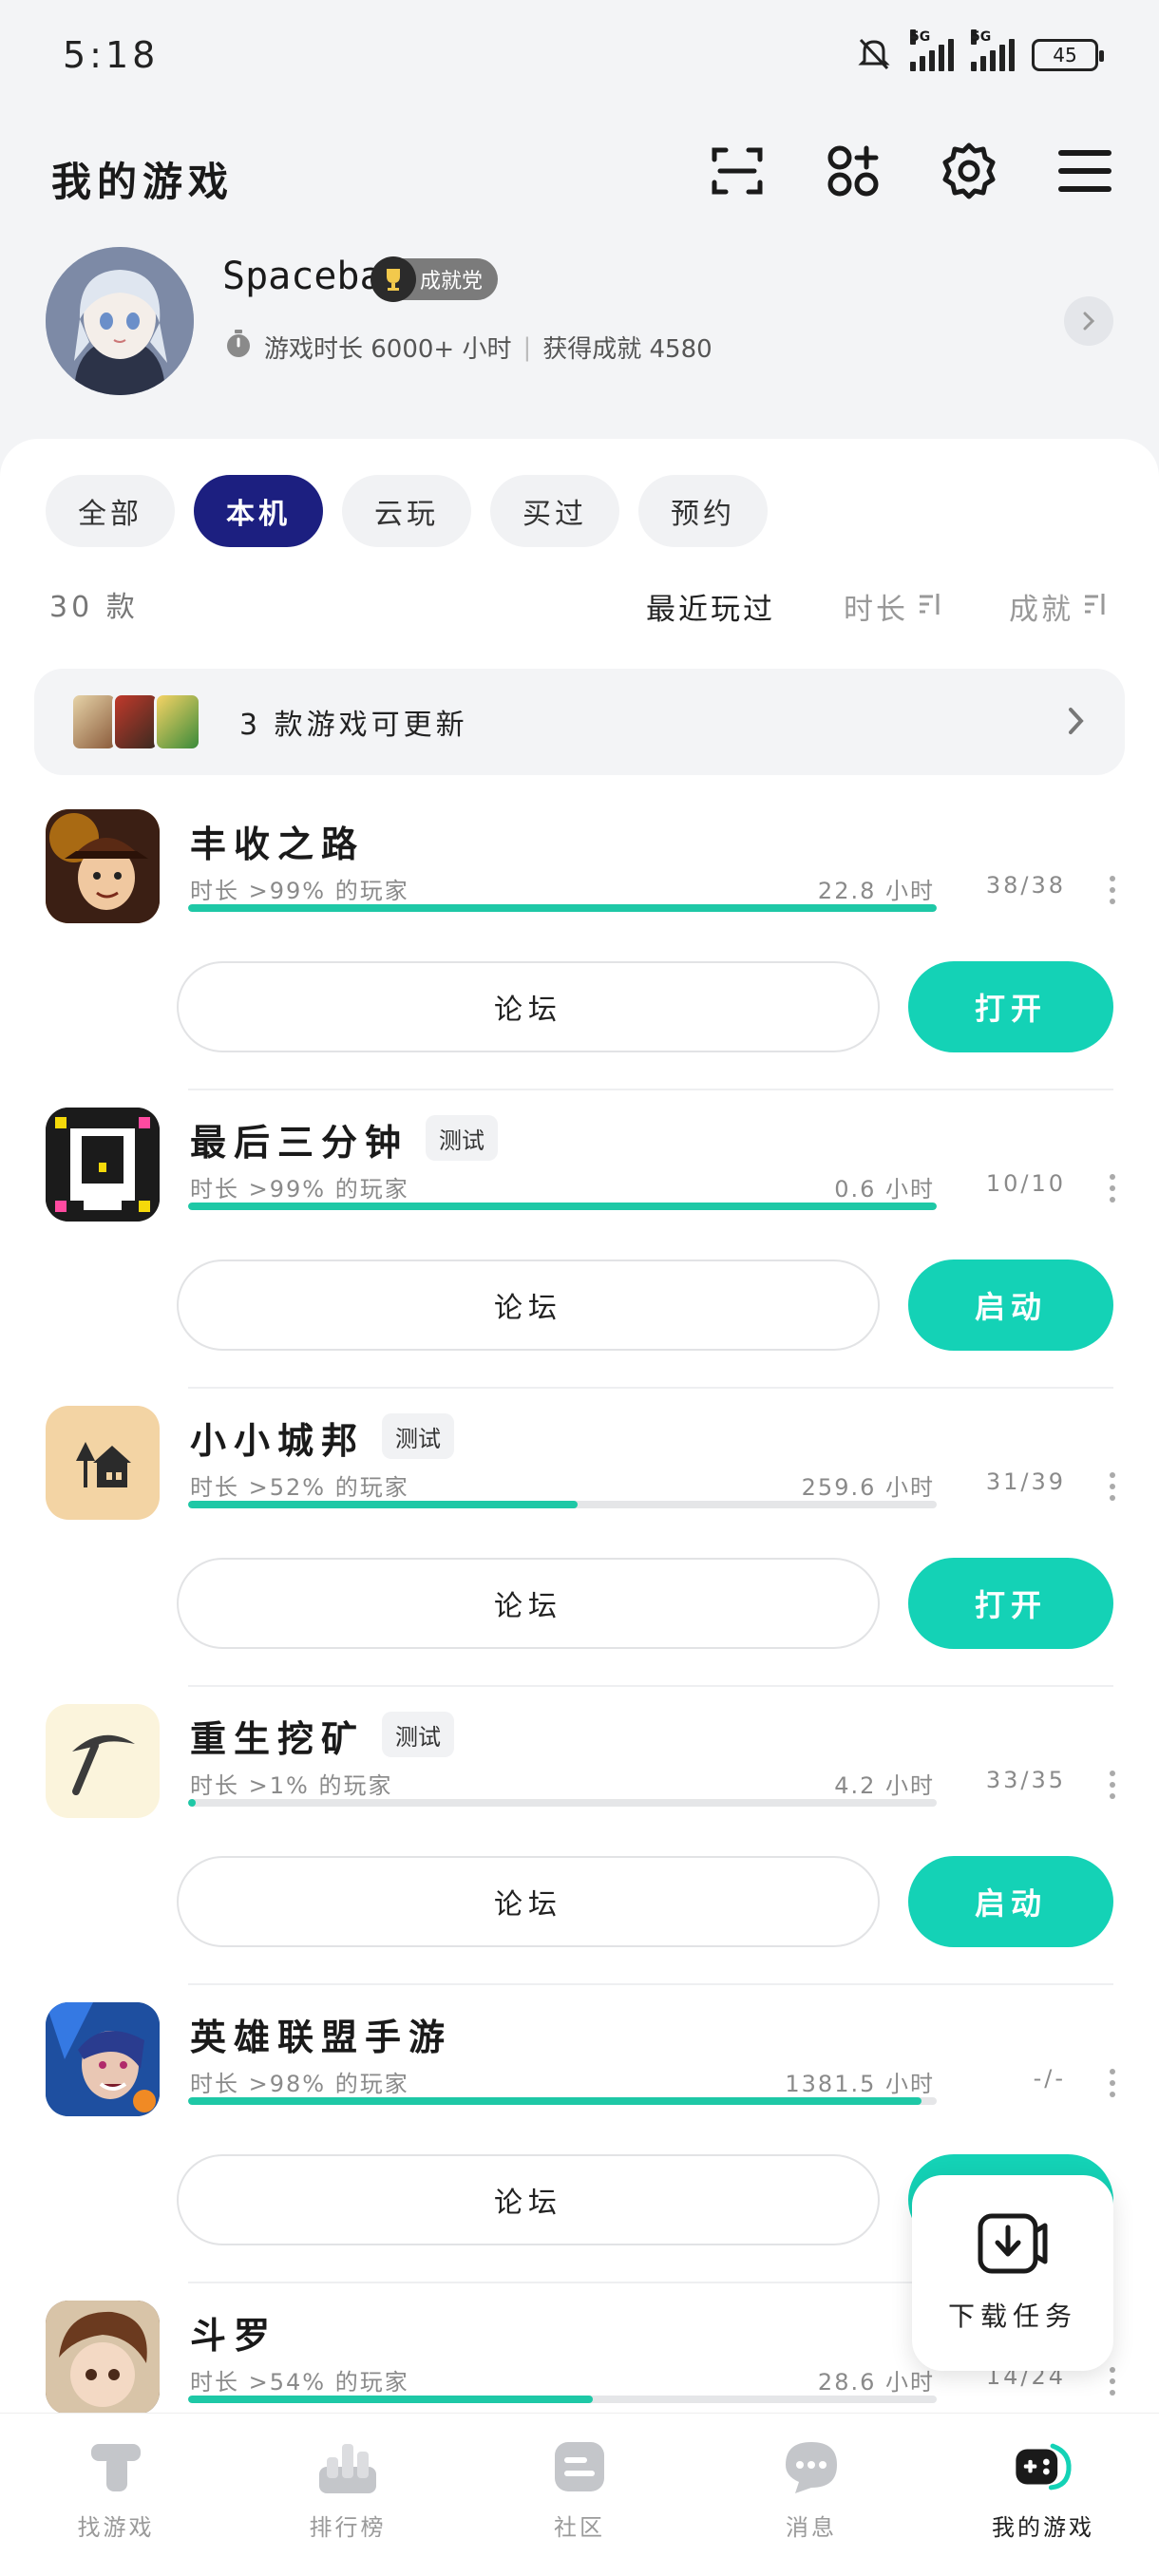  What do you see at coordinates (1068, 55) in the screenshot?
I see `battery-icon: 45` at bounding box center [1068, 55].